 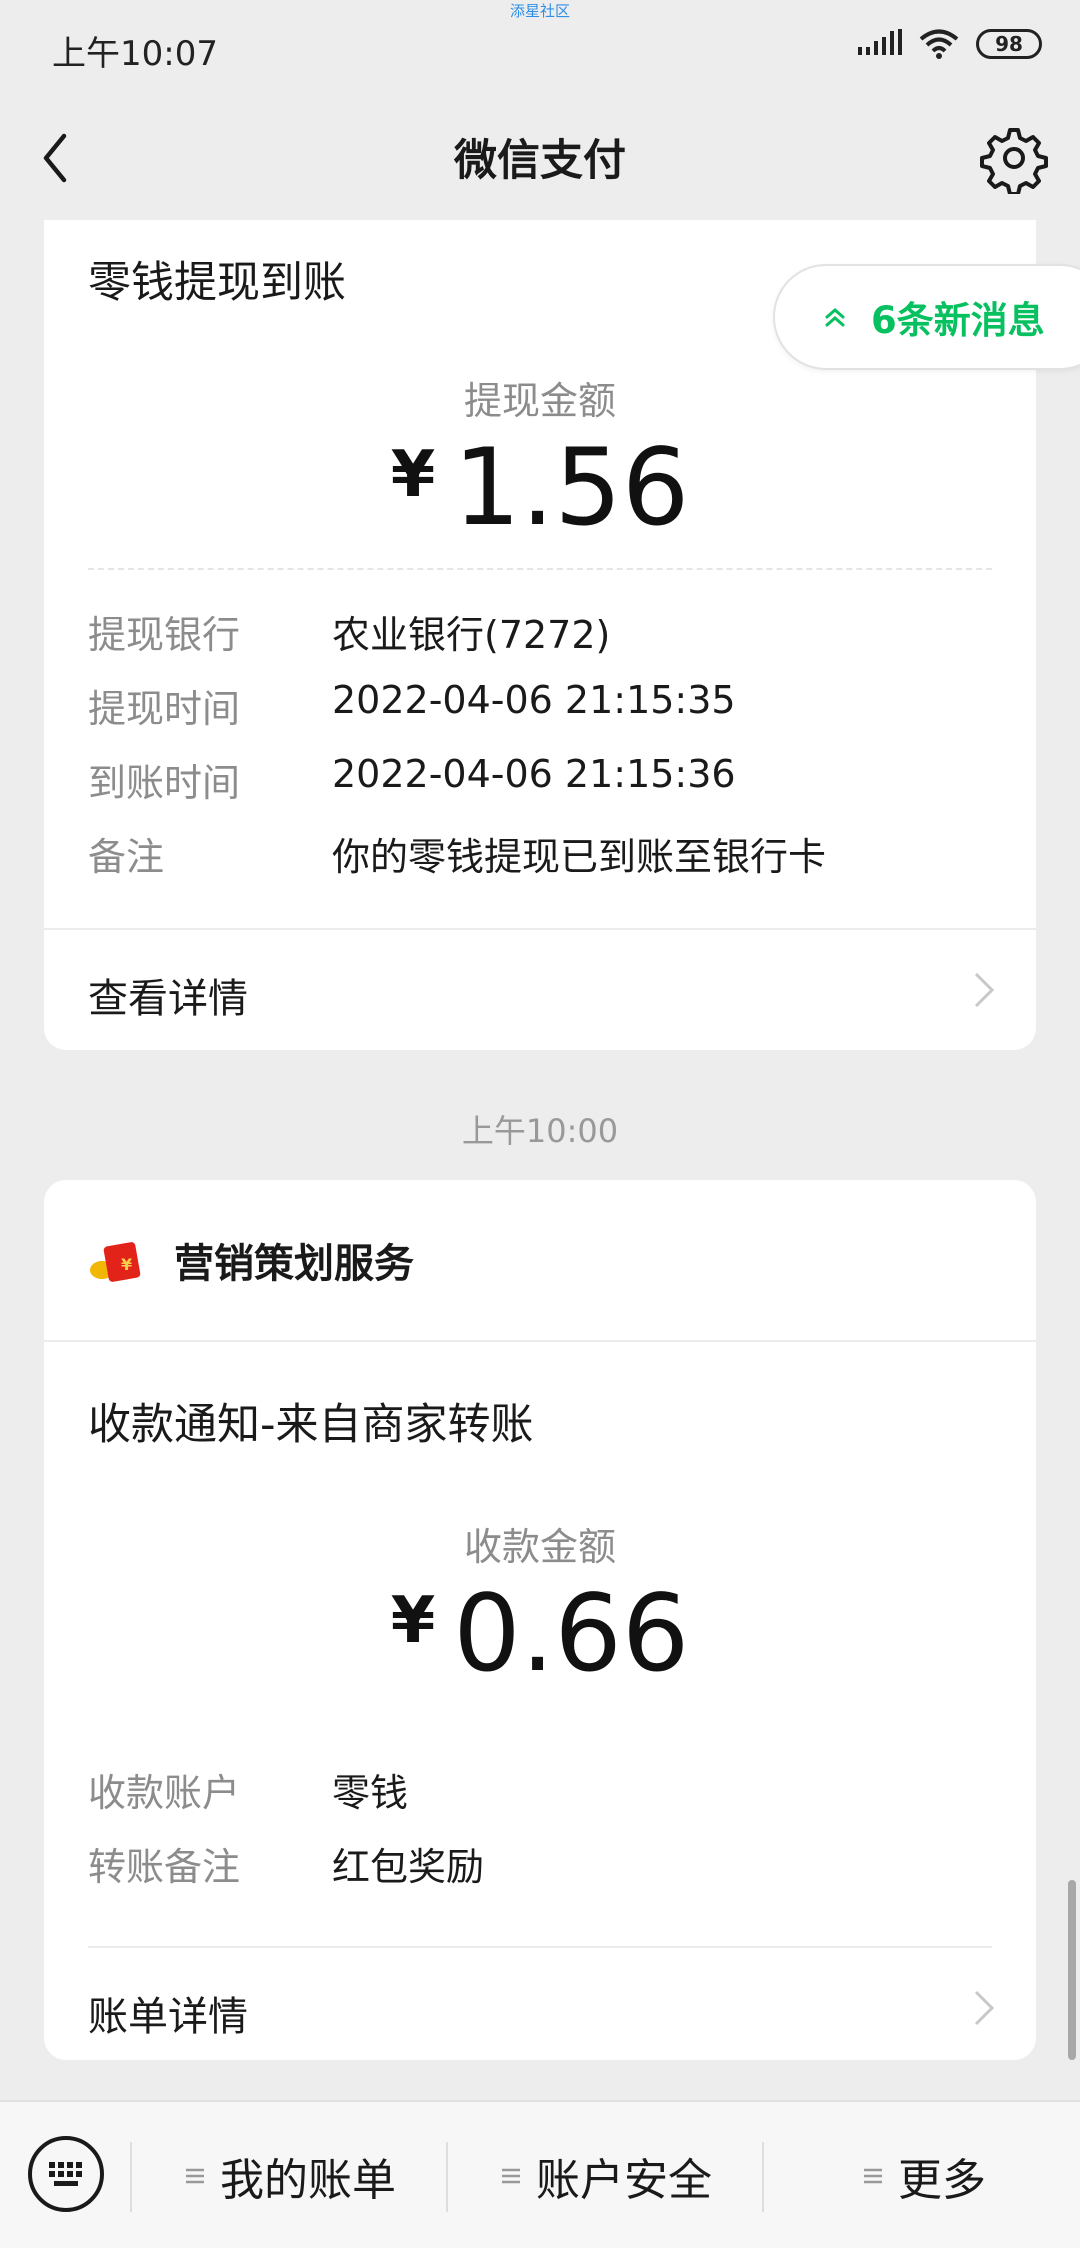 What do you see at coordinates (958, 320) in the screenshot?
I see `new-messages-label: 6条新消息` at bounding box center [958, 320].